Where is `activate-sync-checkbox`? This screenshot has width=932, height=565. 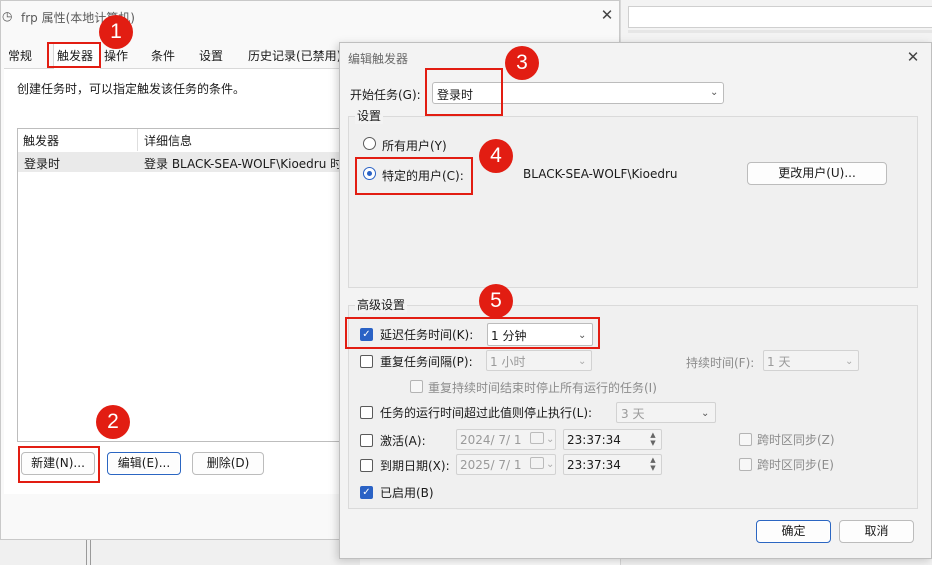
activate-sync-checkbox is located at coordinates (745, 439).